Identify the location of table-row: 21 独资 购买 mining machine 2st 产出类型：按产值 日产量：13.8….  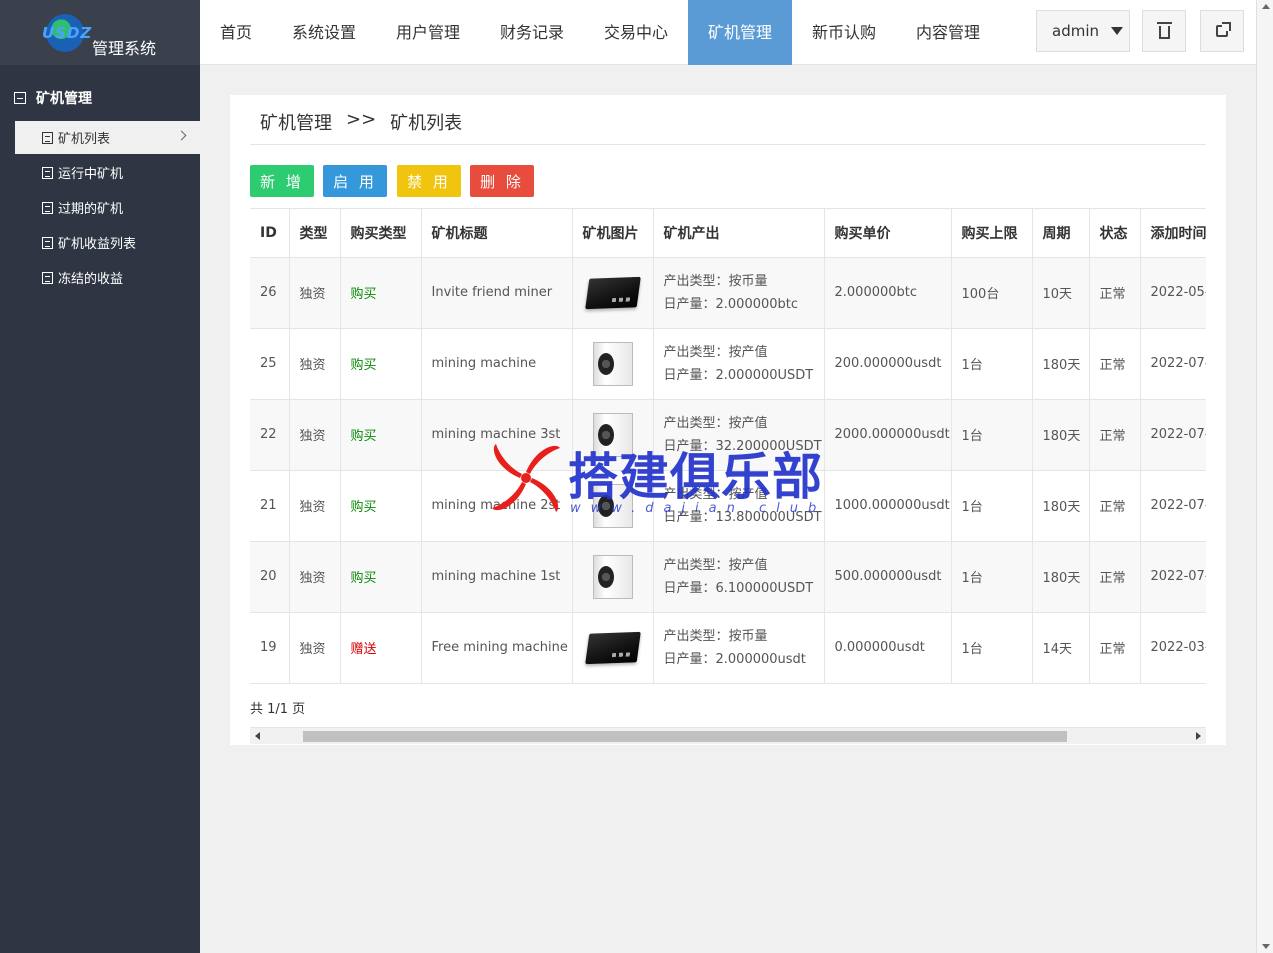
(728, 506).